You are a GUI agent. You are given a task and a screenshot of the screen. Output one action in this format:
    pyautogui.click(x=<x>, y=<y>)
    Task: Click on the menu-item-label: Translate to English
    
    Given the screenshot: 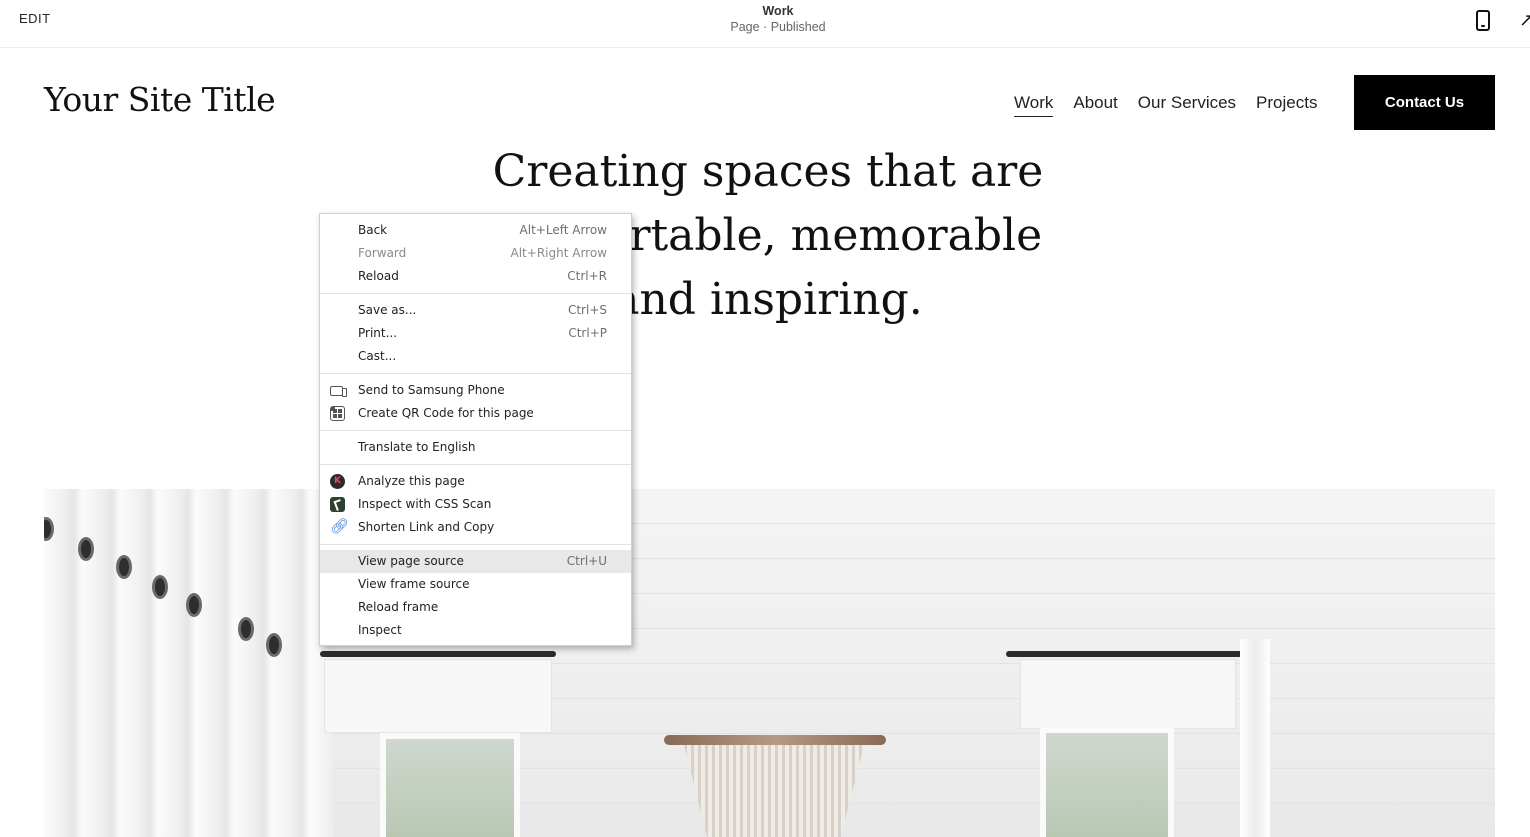 What is the action you would take?
    pyautogui.click(x=417, y=447)
    